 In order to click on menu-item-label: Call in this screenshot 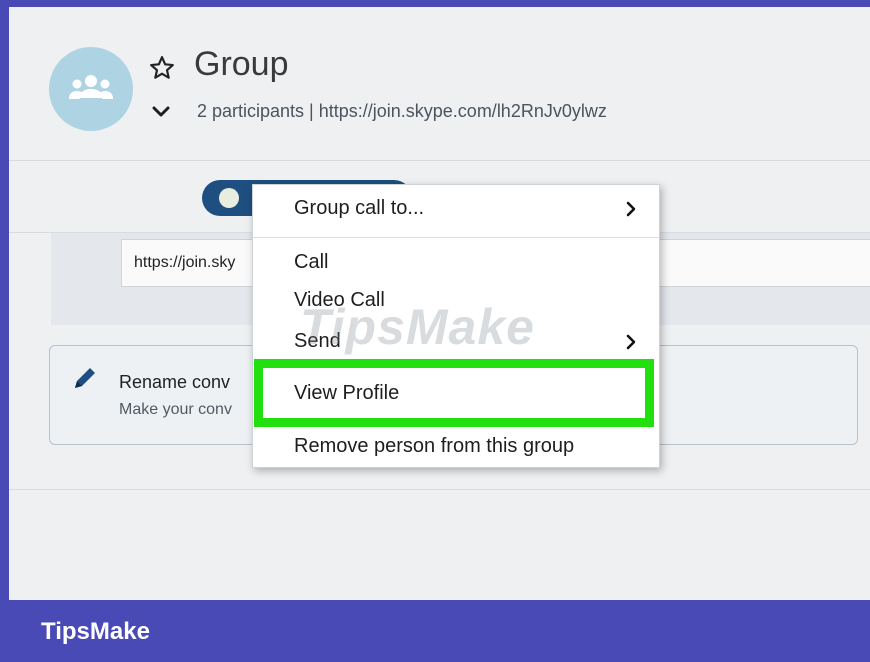, I will do `click(311, 262)`.